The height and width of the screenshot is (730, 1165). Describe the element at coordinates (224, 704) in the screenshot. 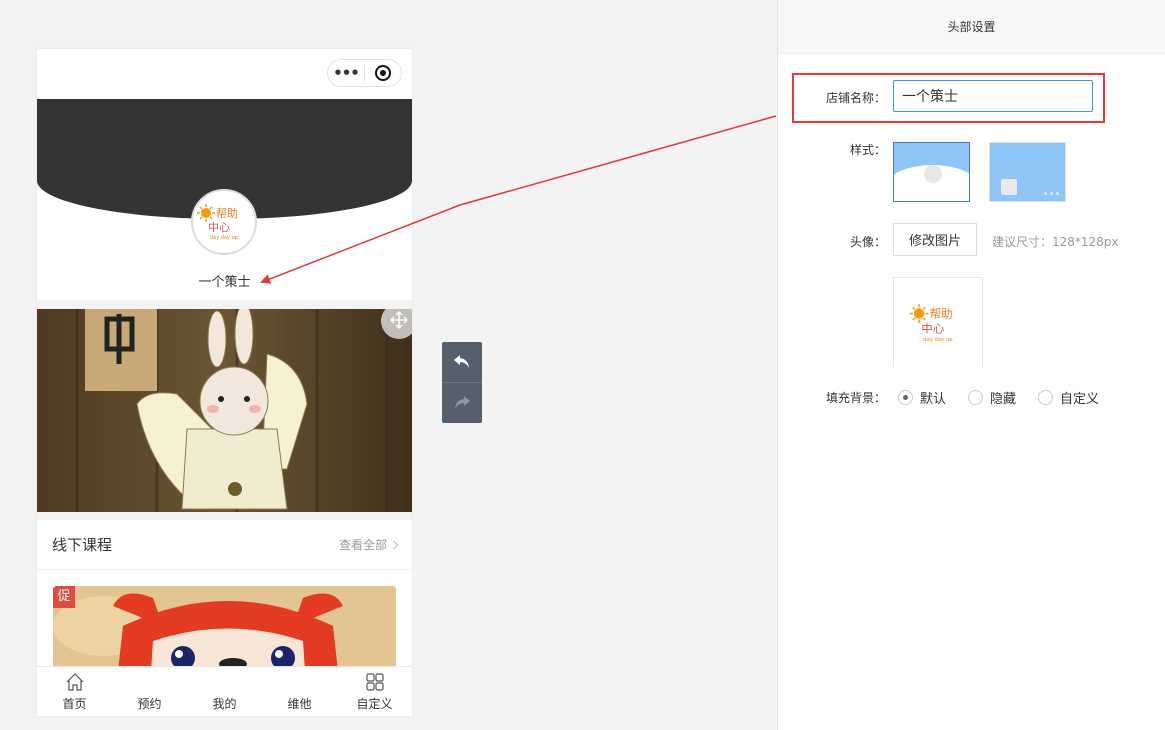

I see `tab-label: 我的` at that location.